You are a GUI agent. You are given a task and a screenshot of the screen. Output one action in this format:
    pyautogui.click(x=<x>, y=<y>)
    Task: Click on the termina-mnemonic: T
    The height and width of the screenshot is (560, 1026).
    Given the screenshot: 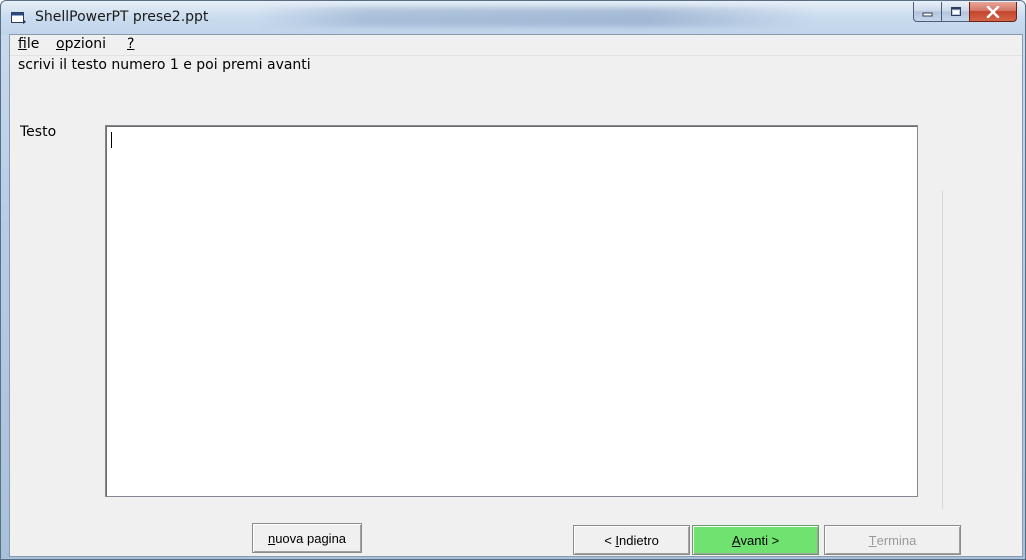 What is the action you would take?
    pyautogui.click(x=872, y=540)
    